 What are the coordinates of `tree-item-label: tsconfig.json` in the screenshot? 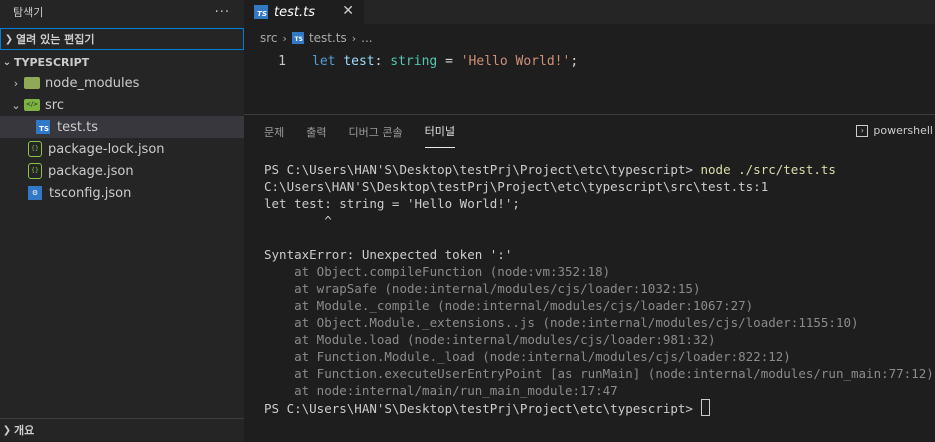 It's located at (90, 193).